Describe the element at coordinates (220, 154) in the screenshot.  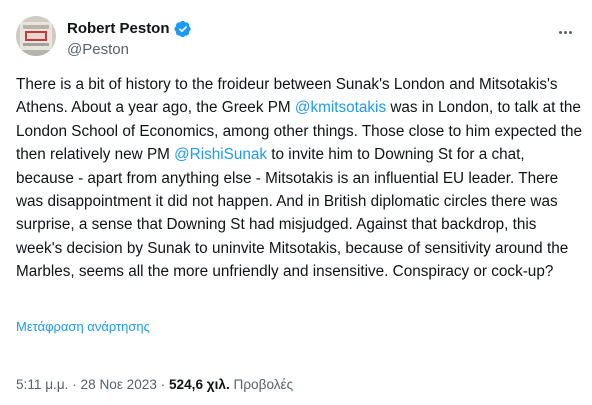
I see `mention-link-rishisunak: @RishiSunak` at that location.